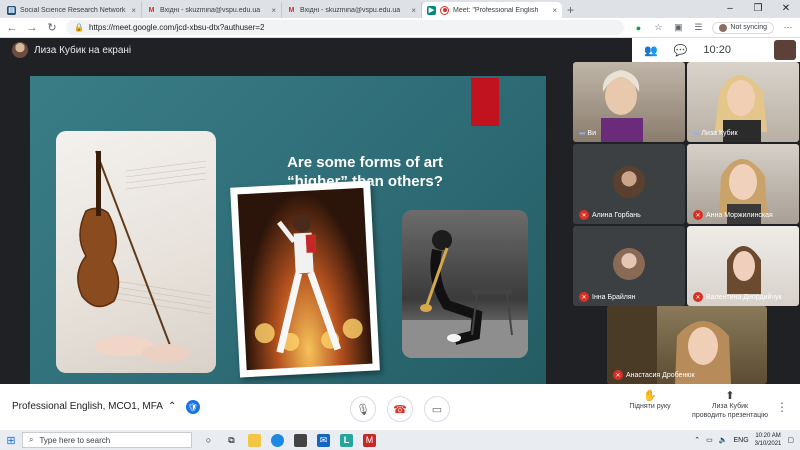  Describe the element at coordinates (768, 440) in the screenshot. I see `clock: 10:20 AM 3/10/2021` at that location.